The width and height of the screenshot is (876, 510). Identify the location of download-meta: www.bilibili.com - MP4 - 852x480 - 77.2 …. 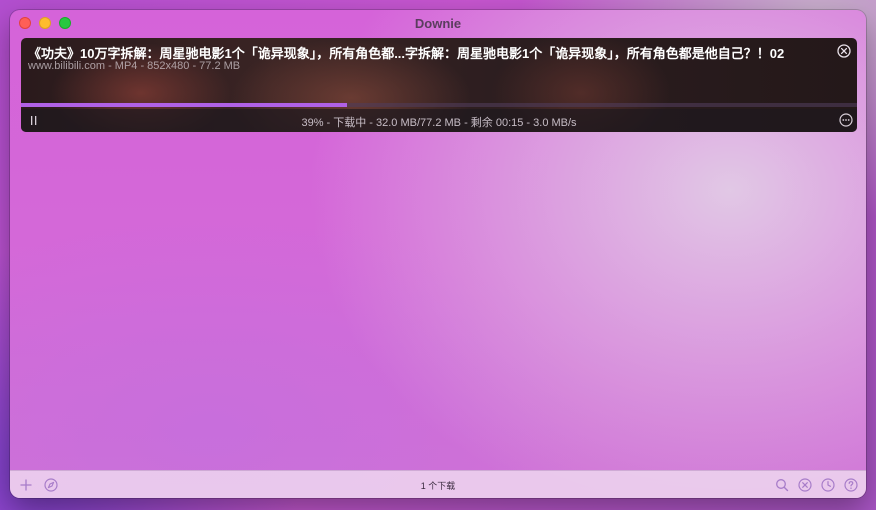
(134, 66).